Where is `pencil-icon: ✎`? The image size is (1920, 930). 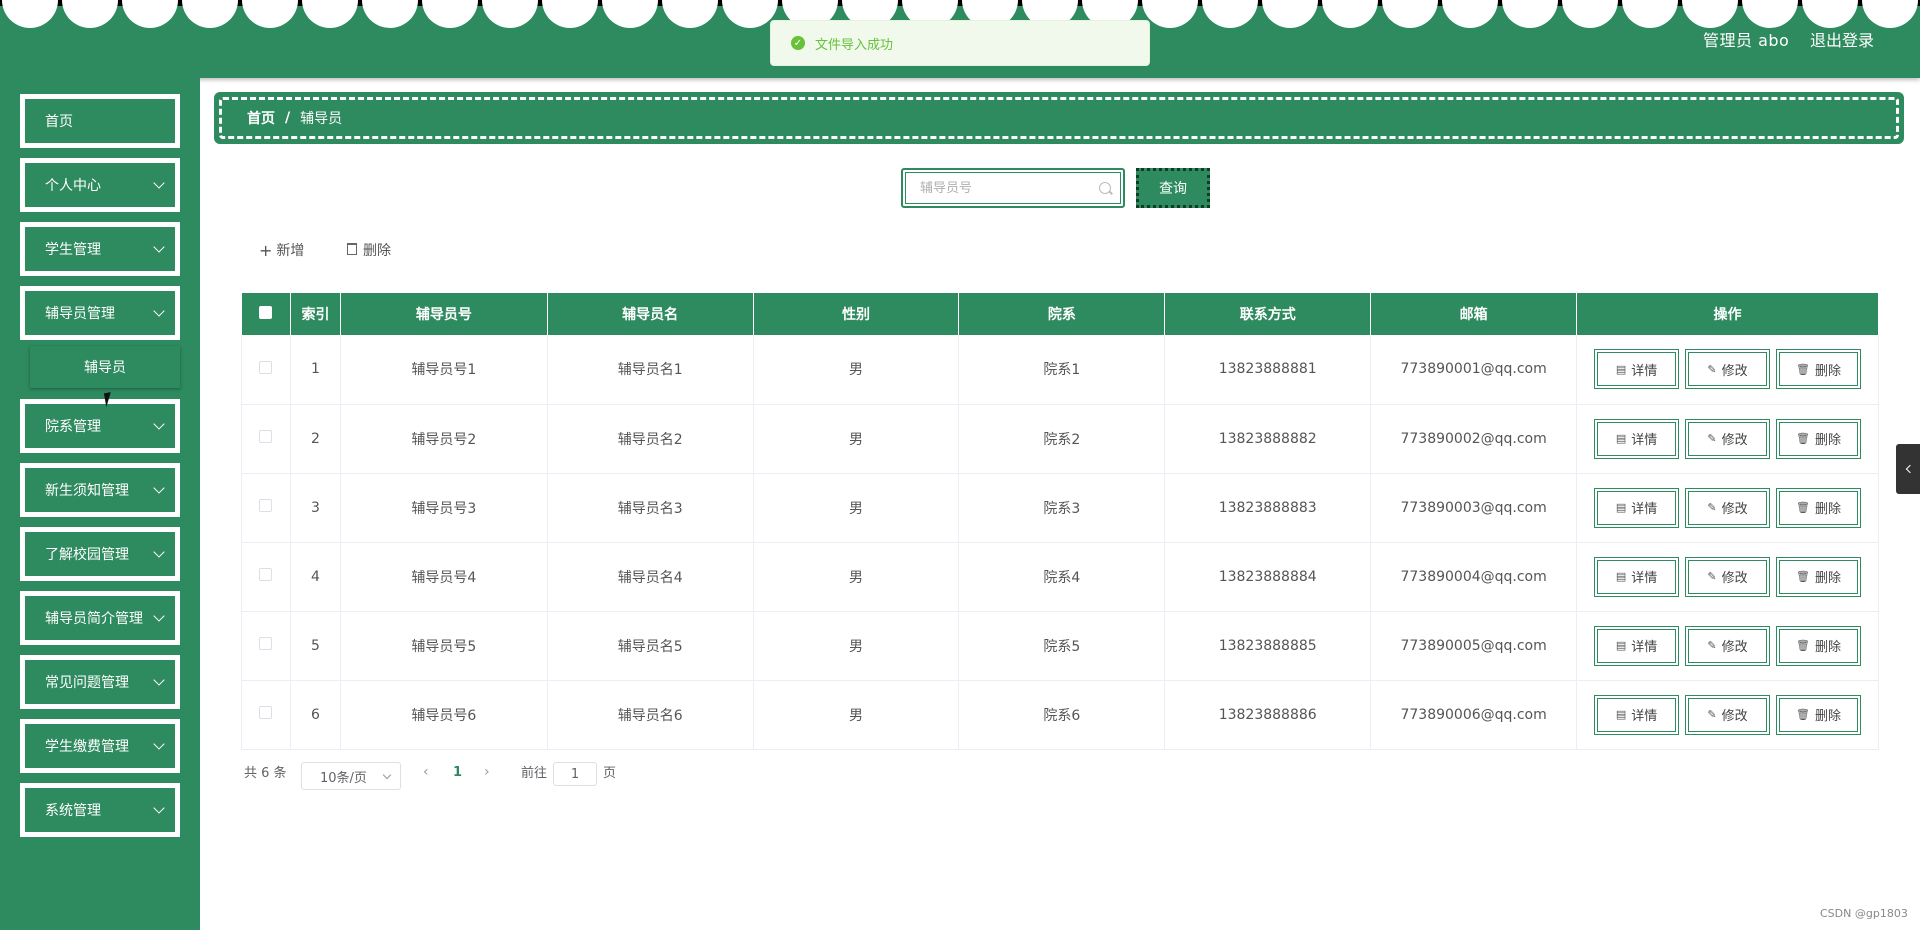 pencil-icon: ✎ is located at coordinates (1712, 438).